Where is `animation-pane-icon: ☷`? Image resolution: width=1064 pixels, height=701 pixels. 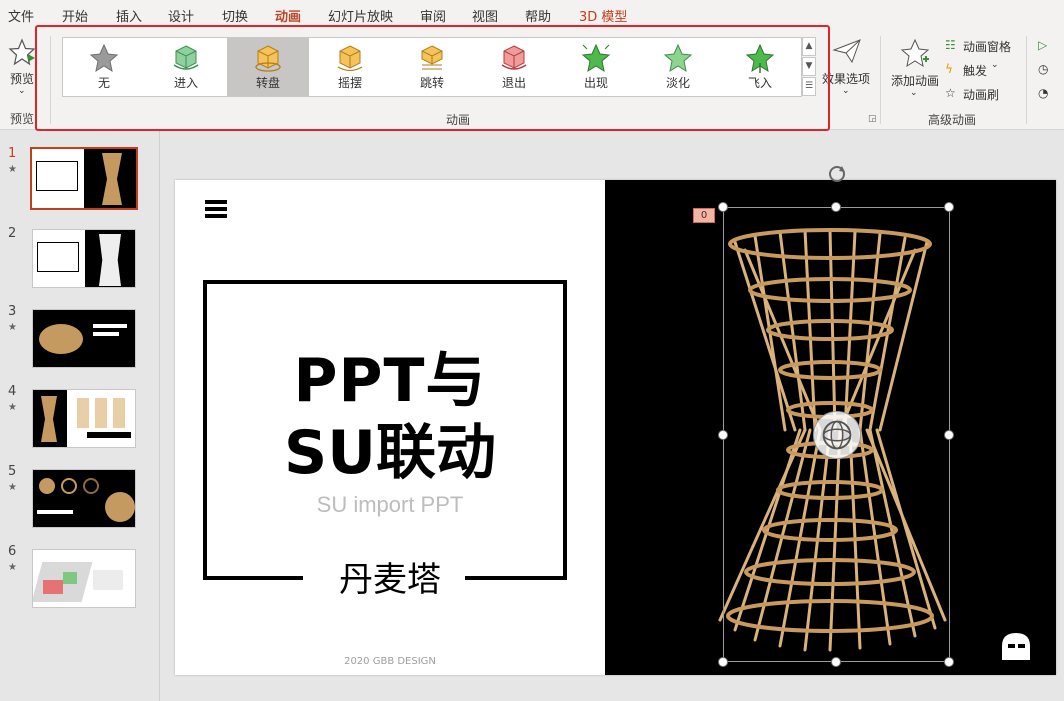 animation-pane-icon: ☷ is located at coordinates (950, 45).